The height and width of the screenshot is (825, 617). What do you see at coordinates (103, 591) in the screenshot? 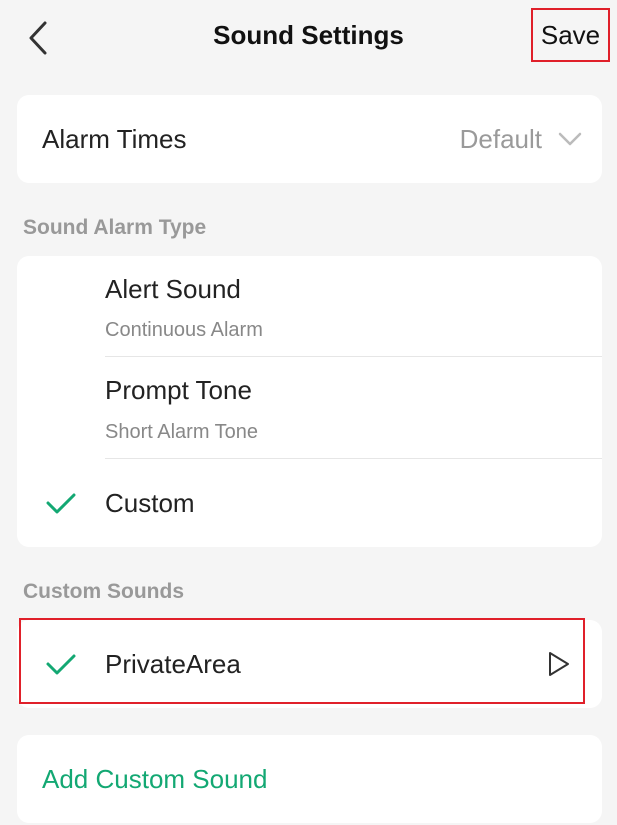
I see `custom-sounds-heading: Custom Sounds` at bounding box center [103, 591].